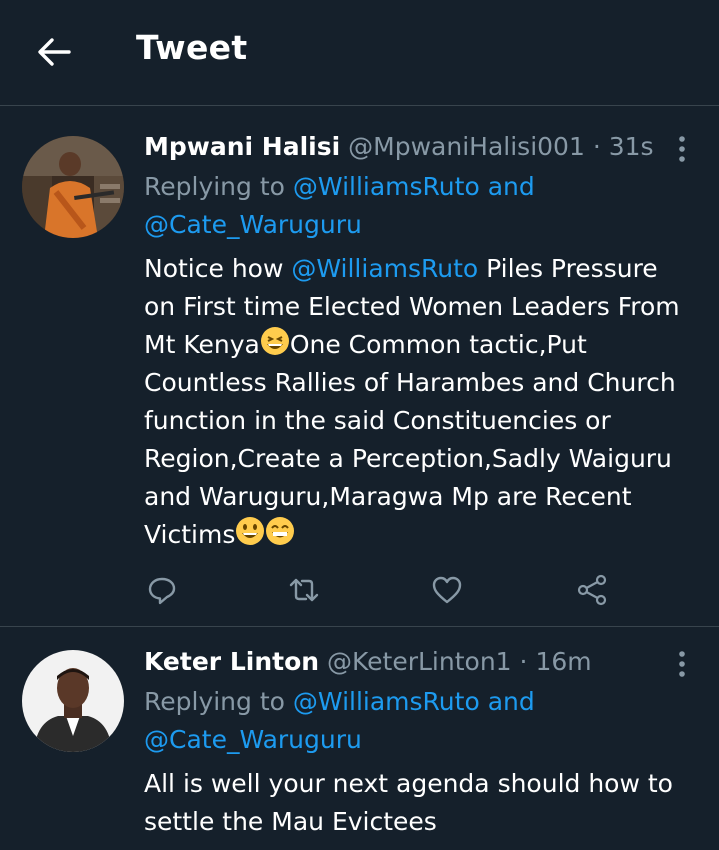 This screenshot has height=850, width=719. I want to click on tweet-text-segment: Piles Pressure, so click(572, 268).